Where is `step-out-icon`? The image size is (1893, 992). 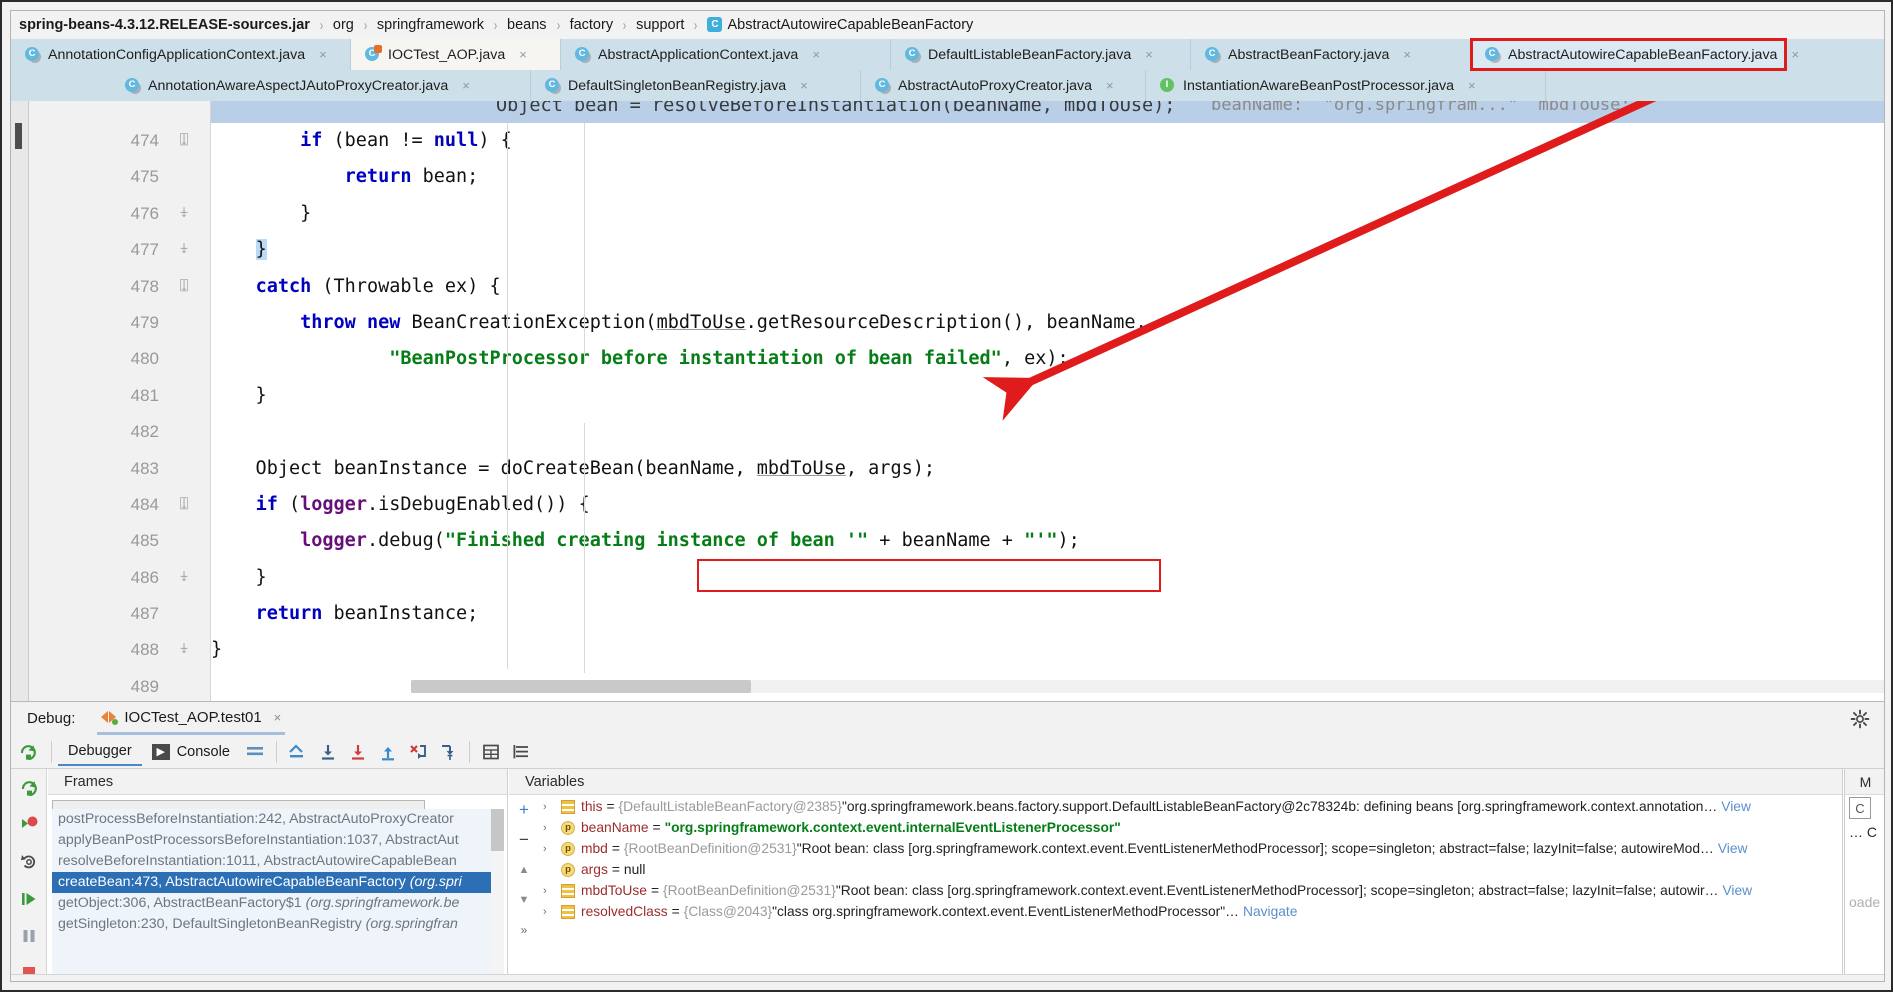 step-out-icon is located at coordinates (388, 752).